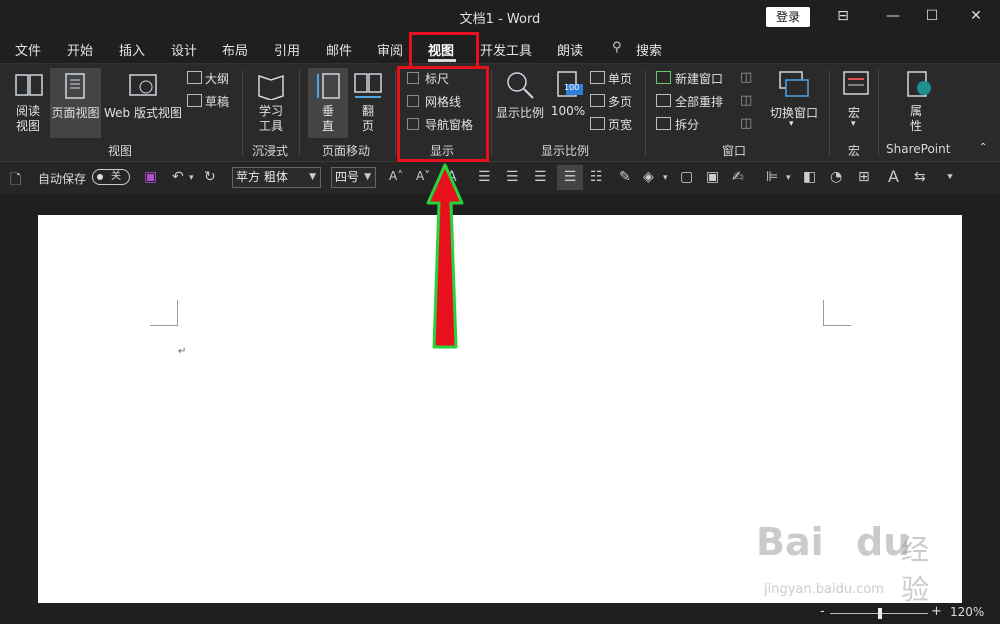  What do you see at coordinates (620, 124) in the screenshot?
I see `page-width-button: 页宽` at bounding box center [620, 124].